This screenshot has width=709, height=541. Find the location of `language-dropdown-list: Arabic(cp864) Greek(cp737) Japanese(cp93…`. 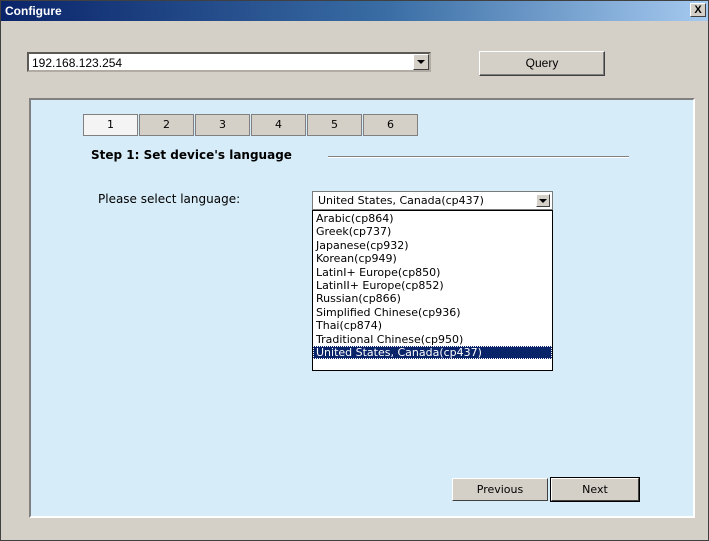

language-dropdown-list: Arabic(cp864) Greek(cp737) Japanese(cp93… is located at coordinates (432, 290).